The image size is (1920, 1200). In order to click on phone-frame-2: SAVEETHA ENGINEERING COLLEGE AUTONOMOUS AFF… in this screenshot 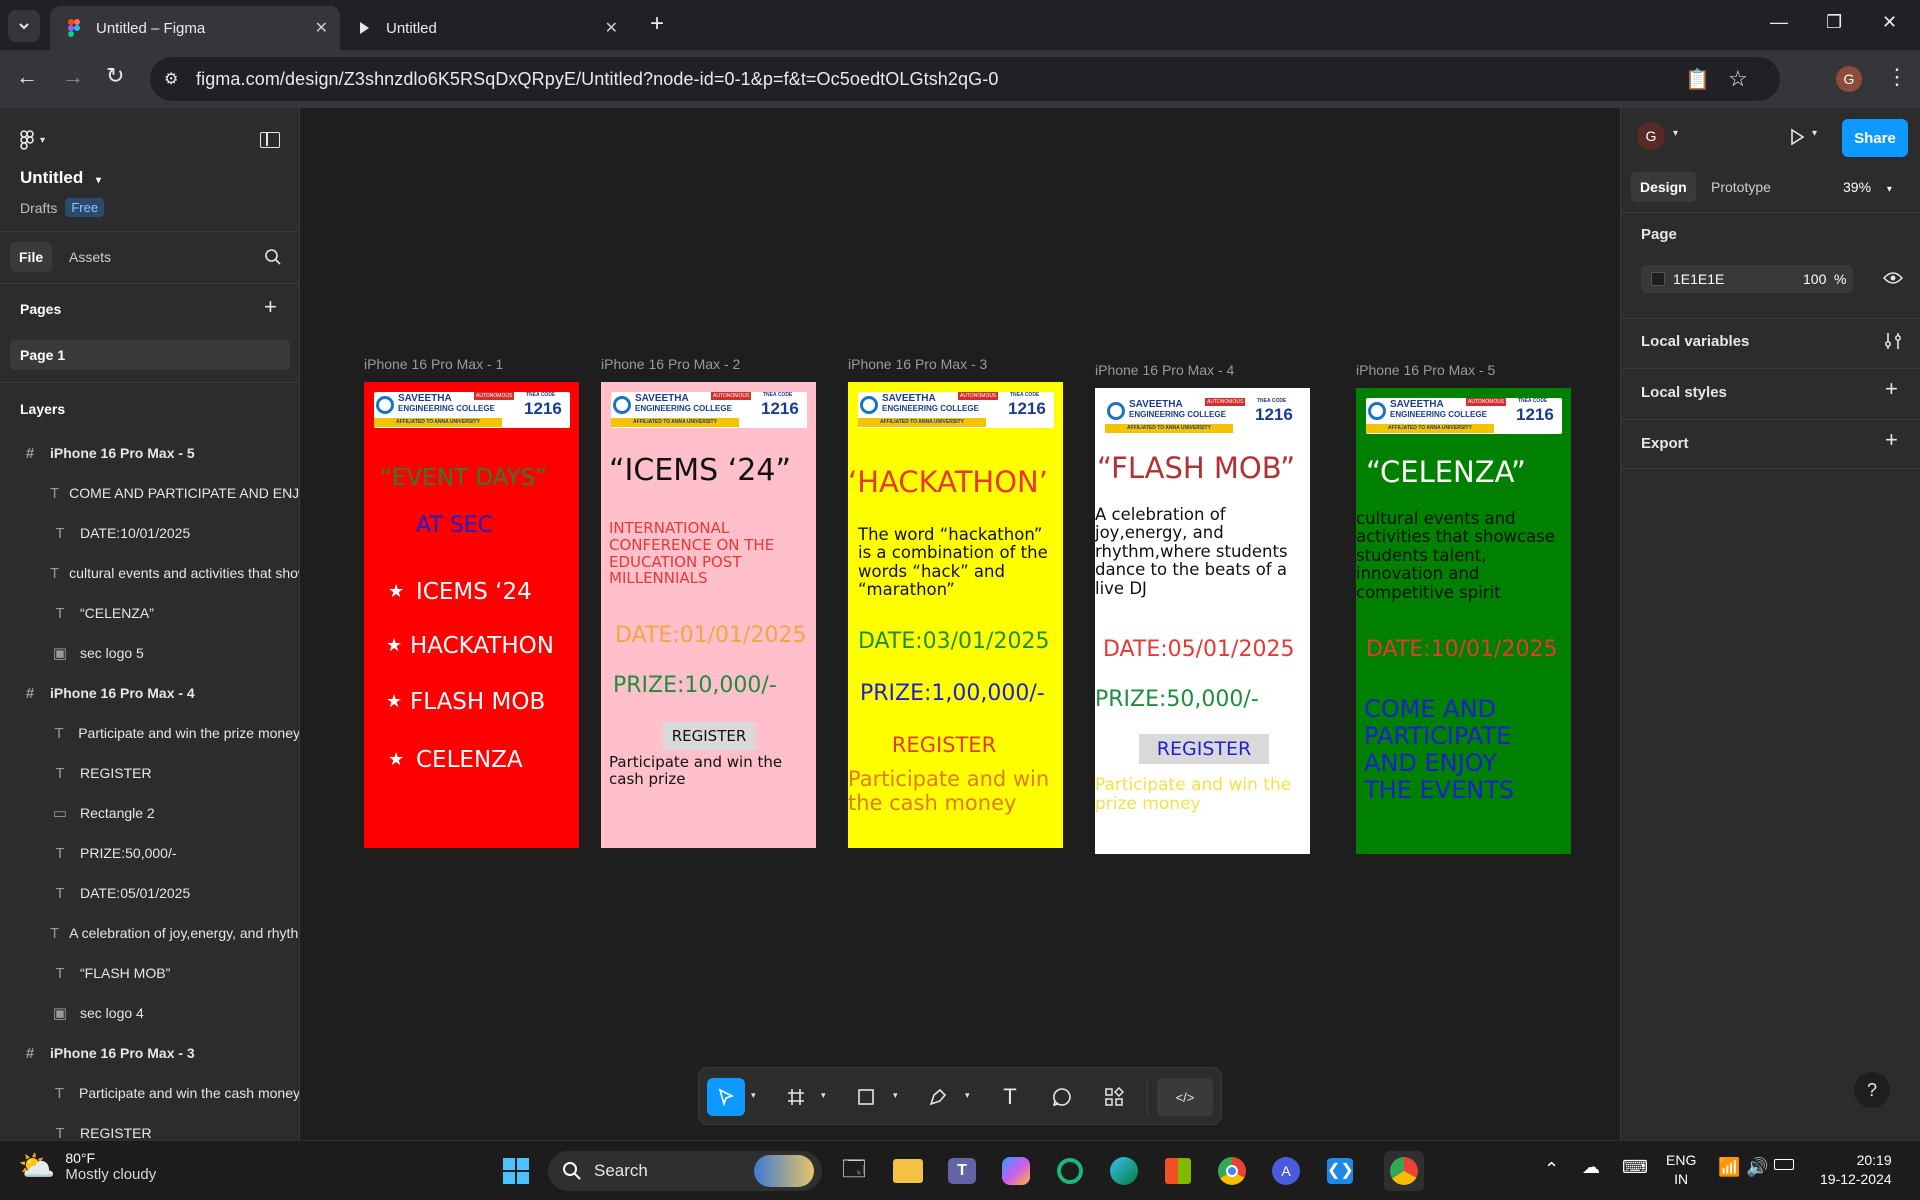, I will do `click(708, 615)`.